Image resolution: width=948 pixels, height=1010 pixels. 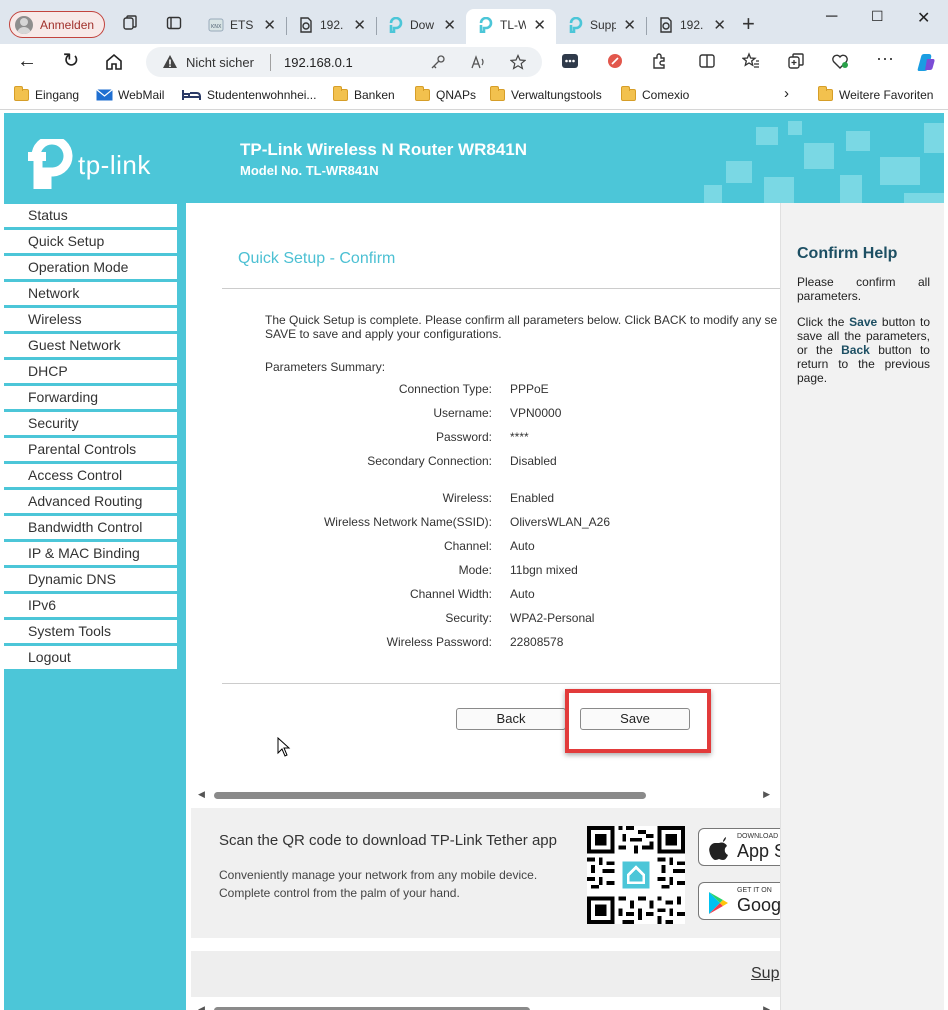 What do you see at coordinates (529, 389) in the screenshot?
I see `param-value: PPPoE` at bounding box center [529, 389].